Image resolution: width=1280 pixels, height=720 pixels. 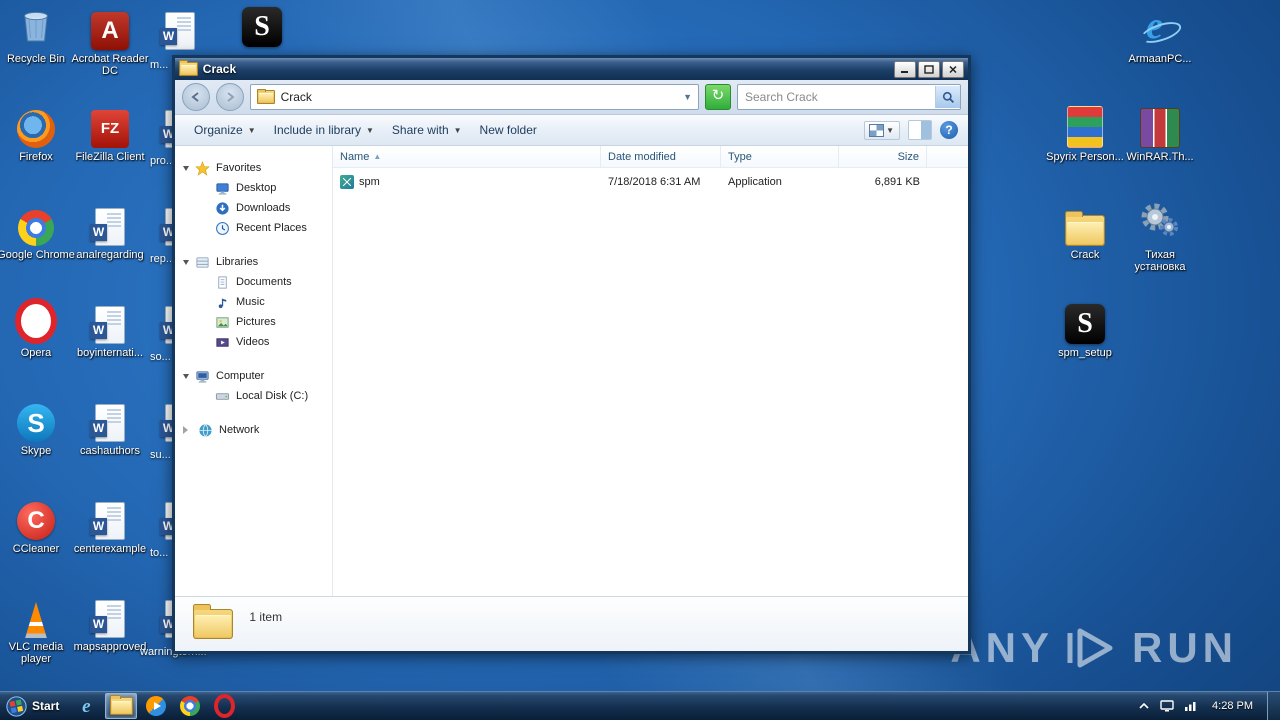 What do you see at coordinates (202, 262) in the screenshot?
I see `libraries-icon` at bounding box center [202, 262].